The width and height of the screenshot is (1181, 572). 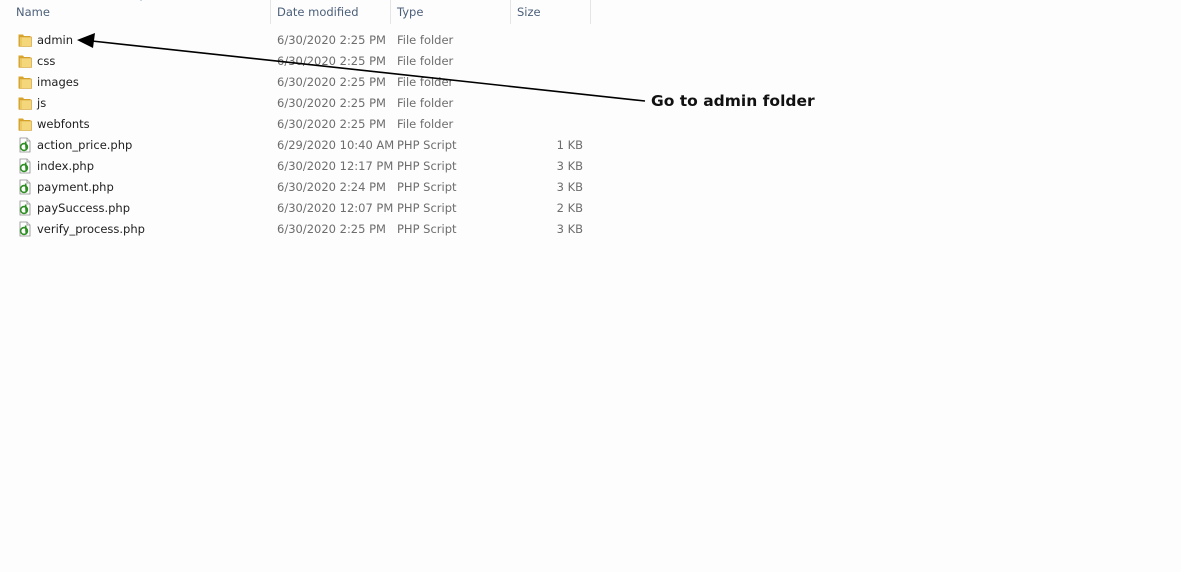 I want to click on file-date-modified: 6/30/2020 2:24 PM, so click(x=331, y=187).